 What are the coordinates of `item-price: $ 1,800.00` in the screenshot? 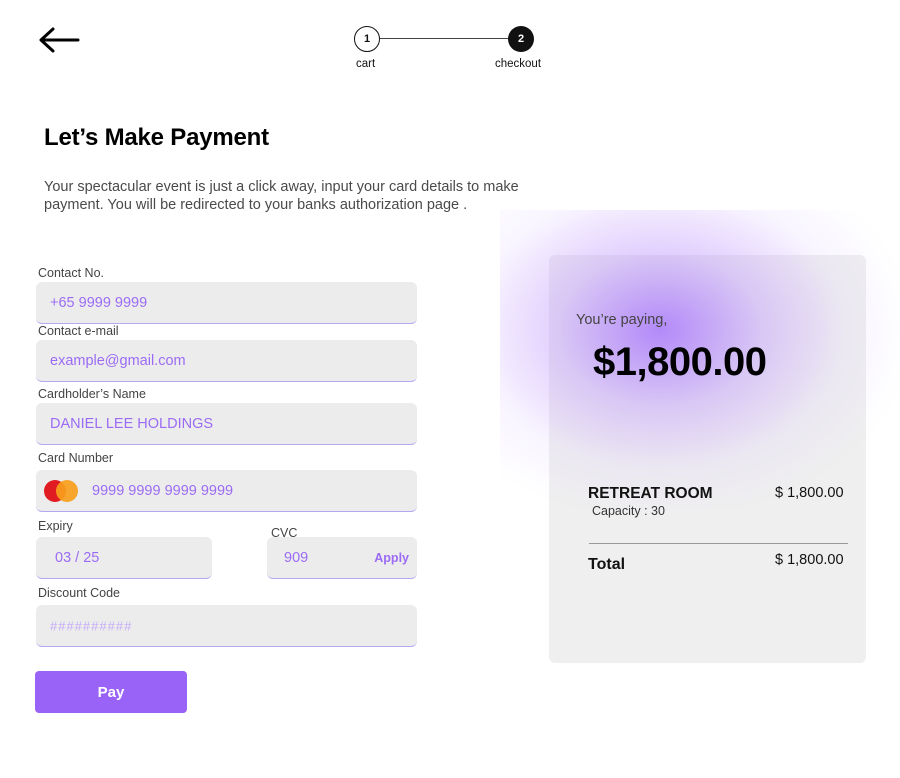 It's located at (809, 493).